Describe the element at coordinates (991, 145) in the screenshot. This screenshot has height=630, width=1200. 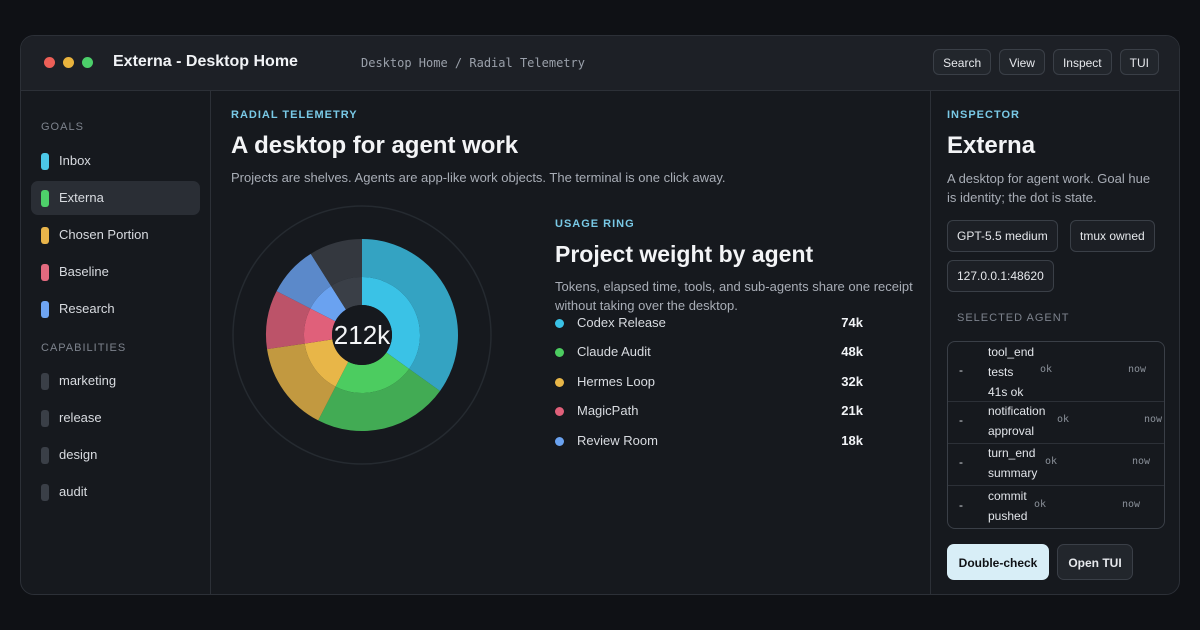
I see `inspector-title: Externa` at that location.